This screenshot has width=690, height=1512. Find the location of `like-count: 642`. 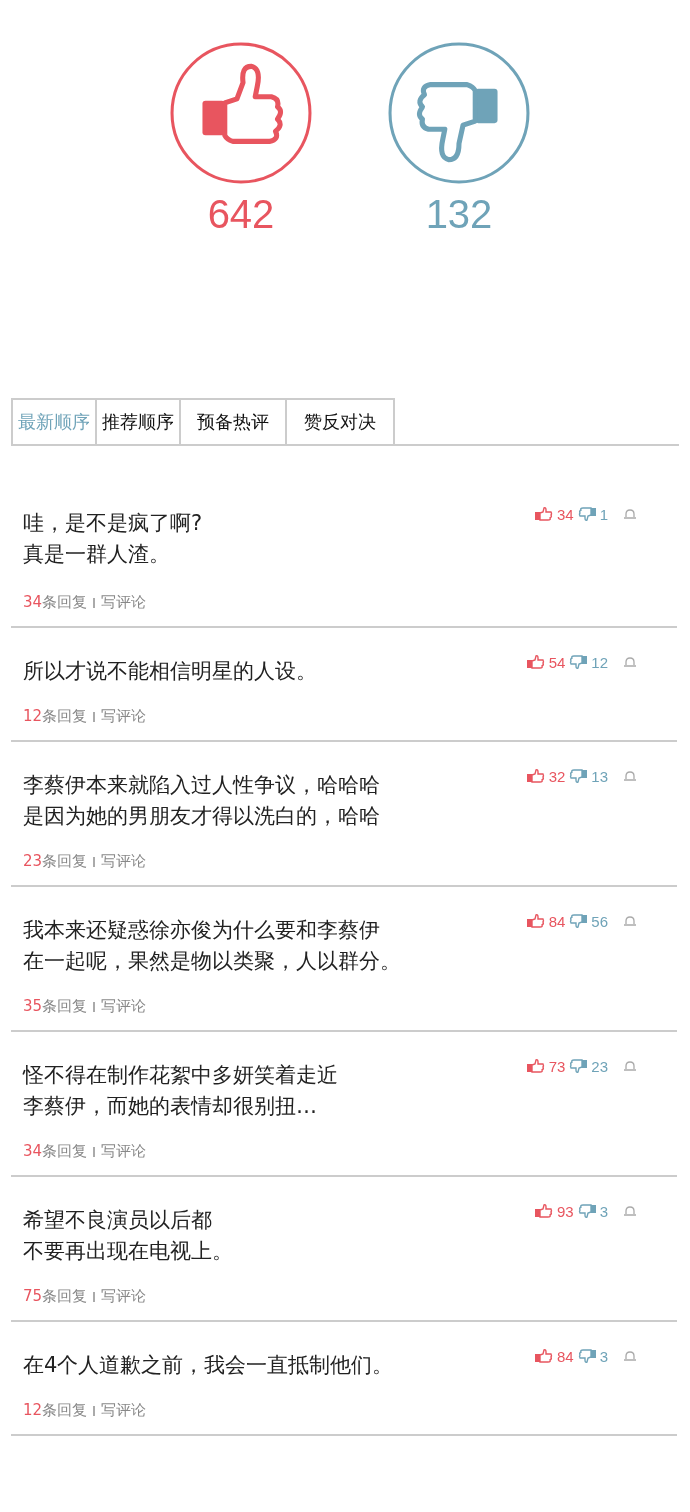

like-count: 642 is located at coordinates (241, 214).